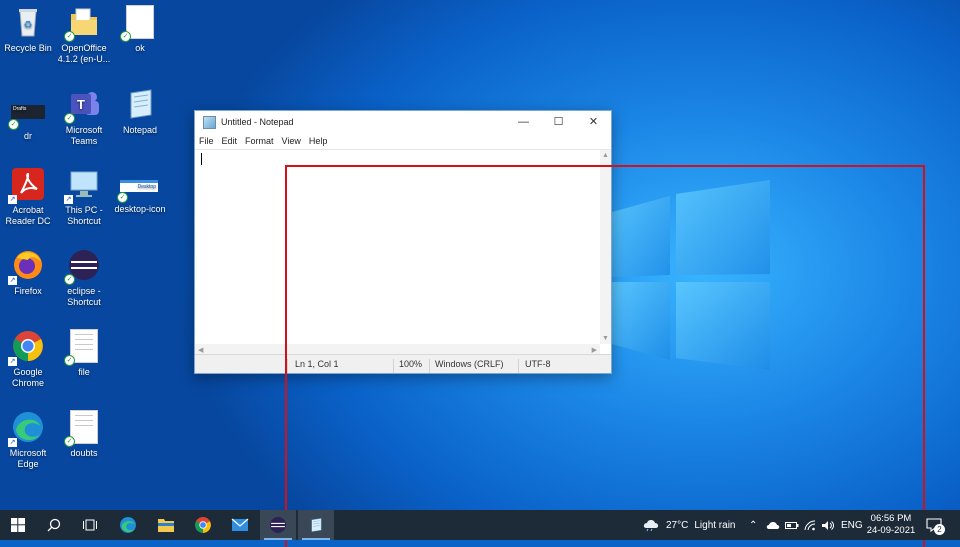 The image size is (960, 547). What do you see at coordinates (140, 197) in the screenshot?
I see `desktop-icon-desktop-icon: Desktop ✓ desktop-icon` at bounding box center [140, 197].